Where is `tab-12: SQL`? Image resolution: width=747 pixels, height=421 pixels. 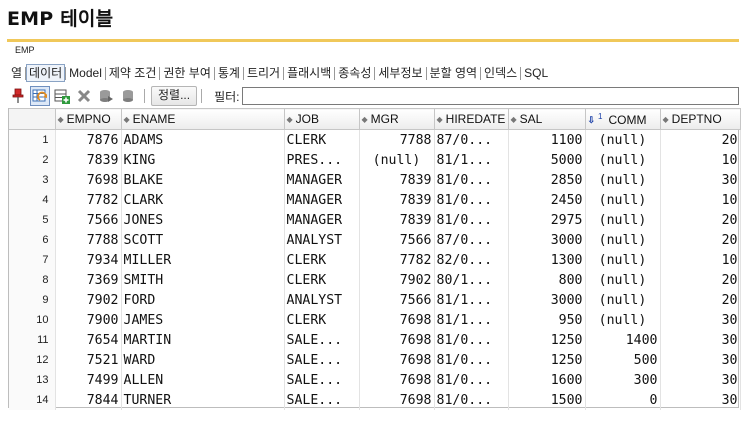
tab-12: SQL is located at coordinates (536, 73).